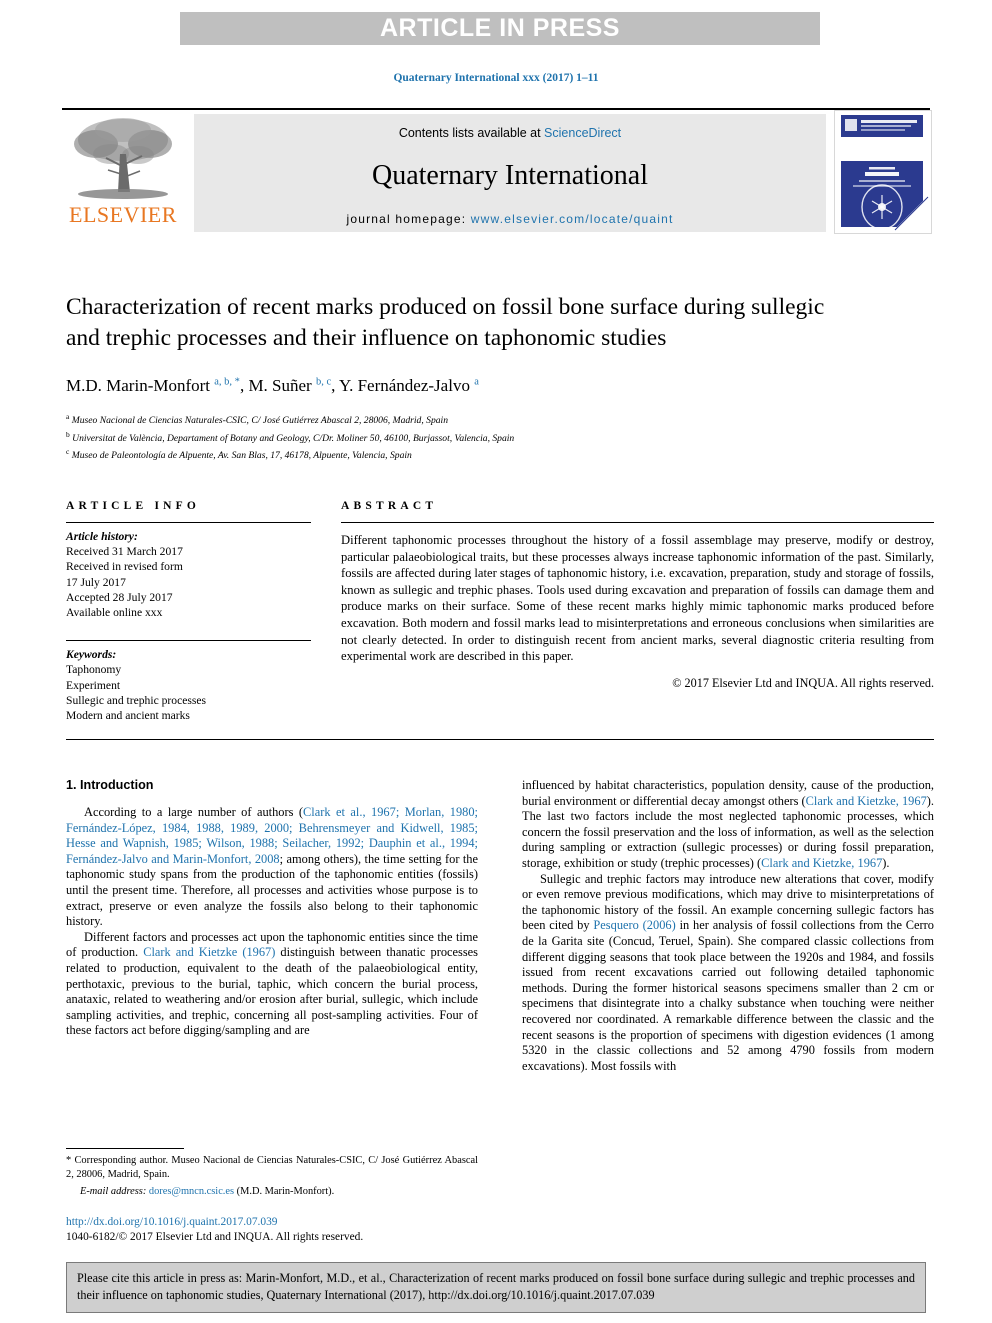 Image resolution: width=992 pixels, height=1323 pixels. I want to click on article-in-press-banner: ARTICLE IN PRESS, so click(500, 28).